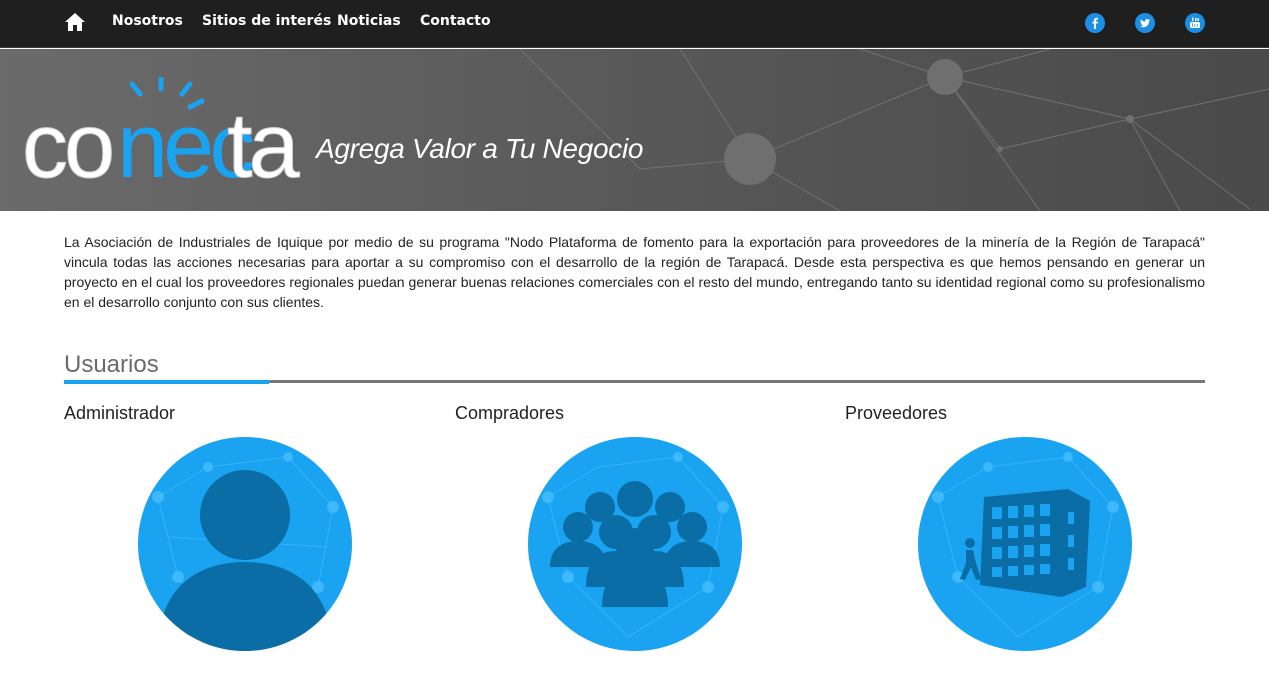  I want to click on facebook-icon, so click(1095, 23).